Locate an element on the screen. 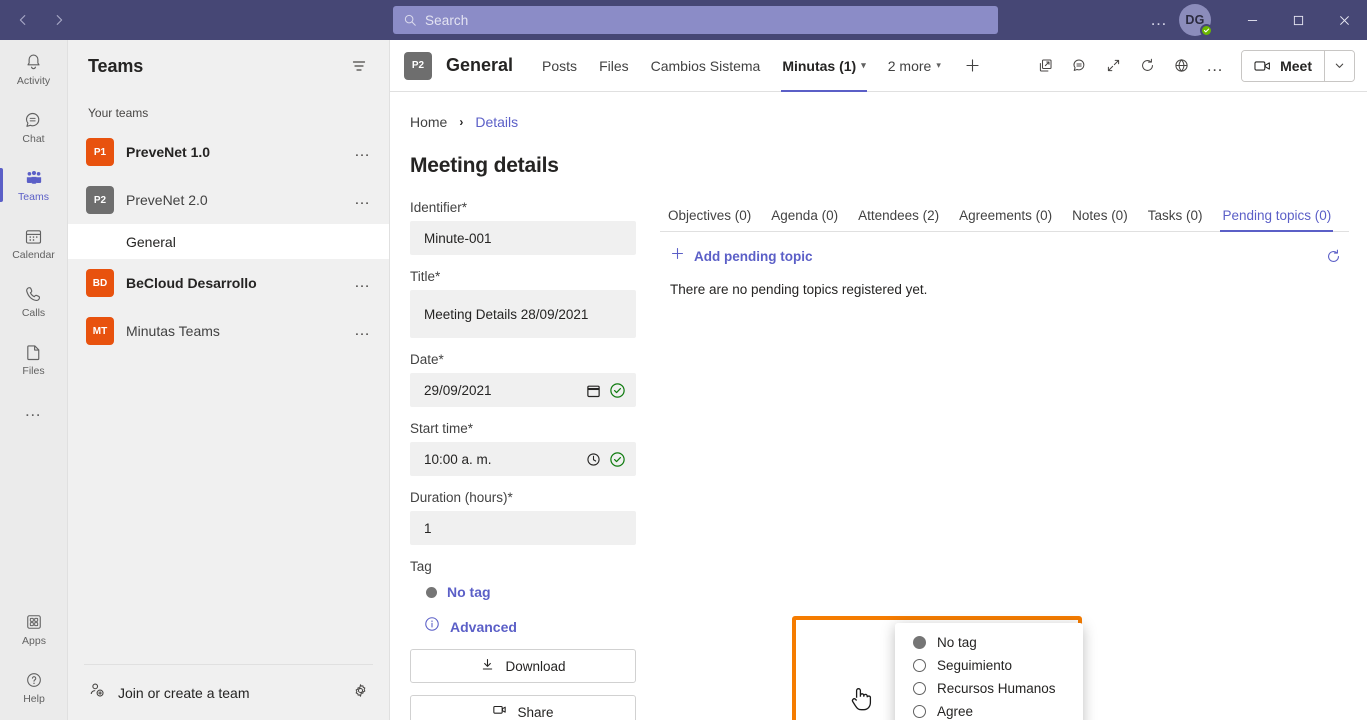 This screenshot has width=1367, height=720. add-pending-topic-button: Add pending topic is located at coordinates (741, 256).